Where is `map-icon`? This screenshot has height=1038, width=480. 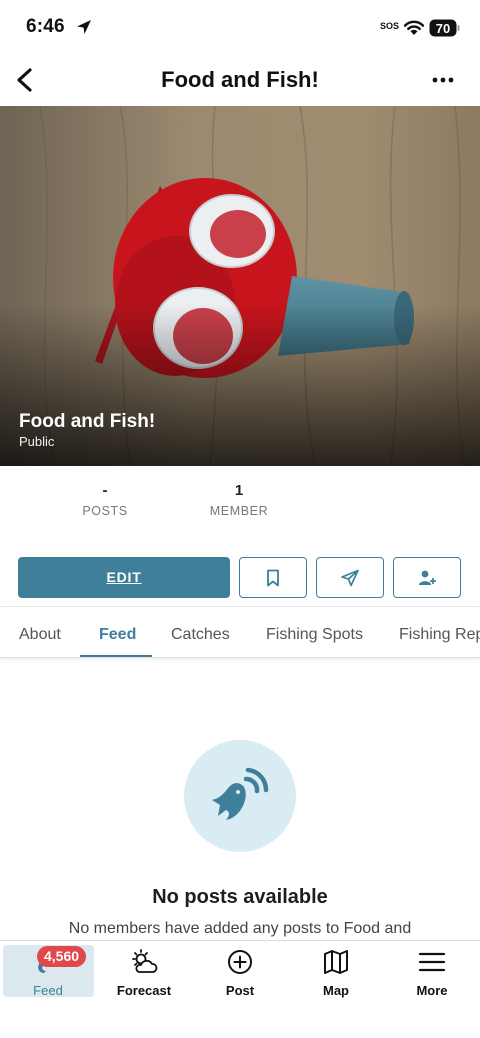 map-icon is located at coordinates (336, 962).